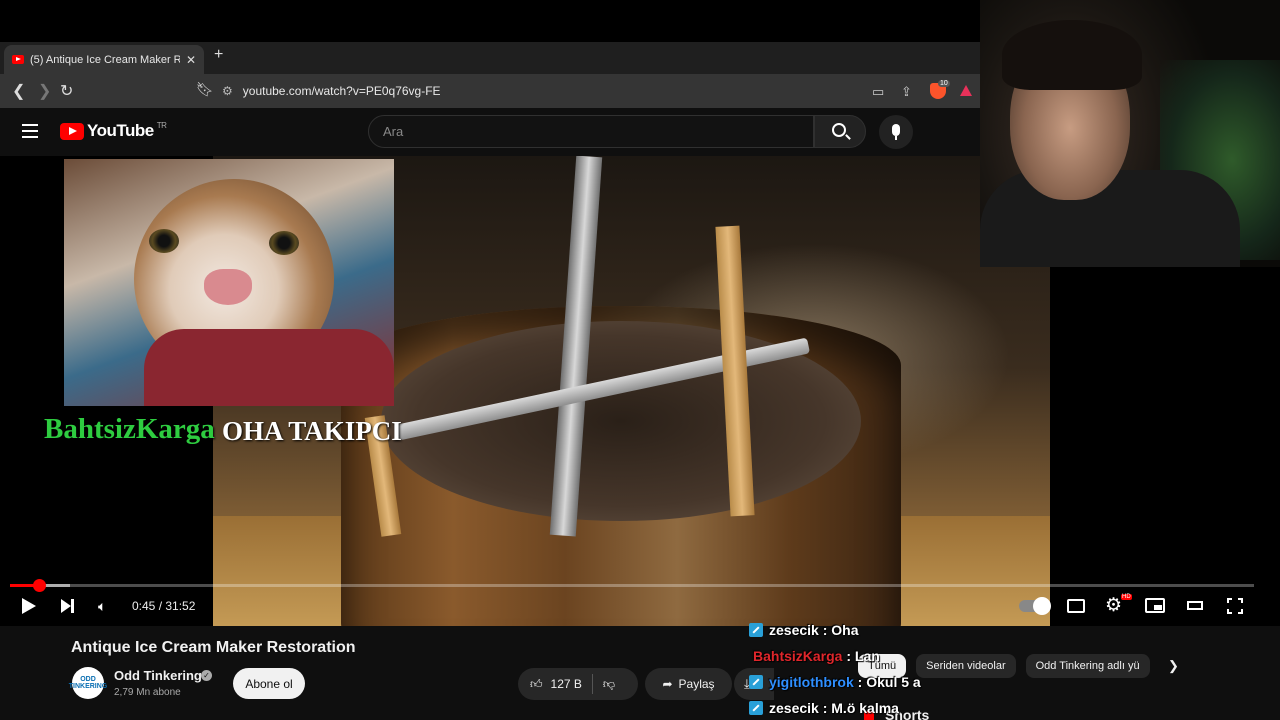 The width and height of the screenshot is (1280, 720). What do you see at coordinates (896, 132) in the screenshot?
I see `voice-search-icon` at bounding box center [896, 132].